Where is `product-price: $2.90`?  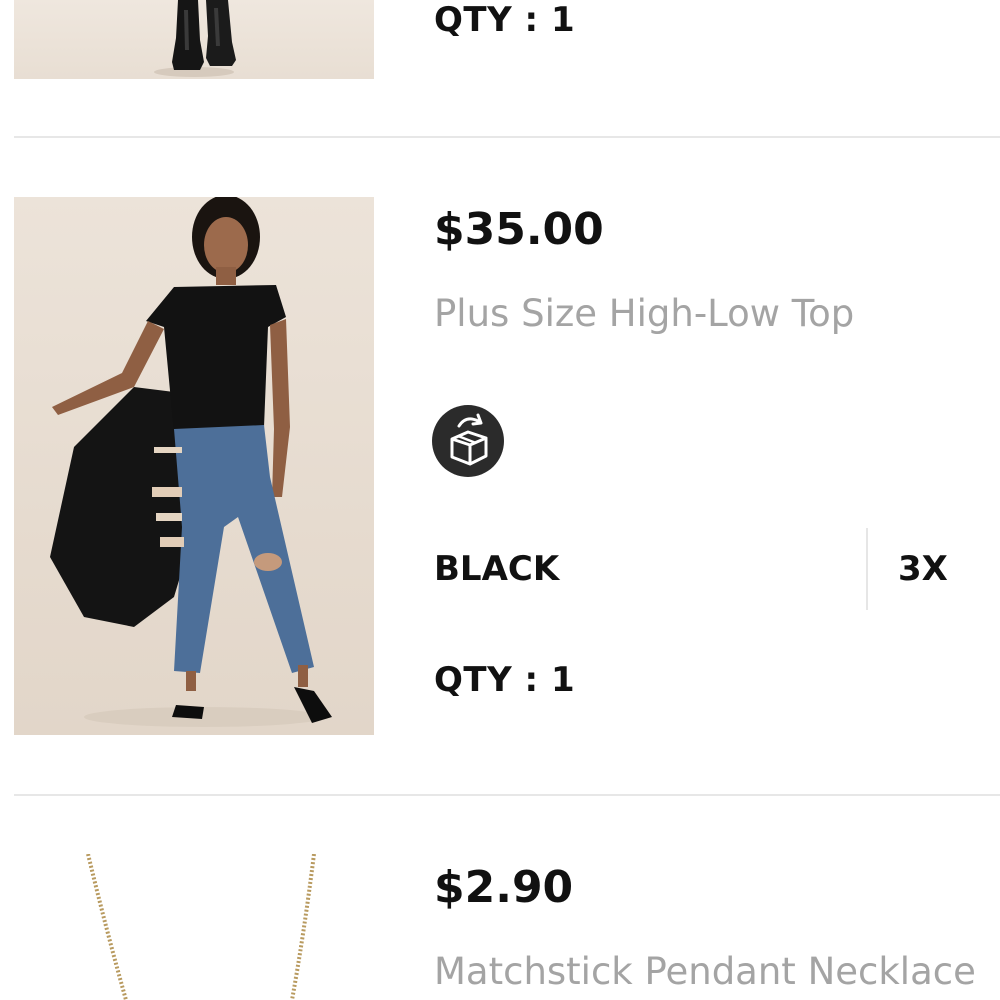 product-price: $2.90 is located at coordinates (504, 887).